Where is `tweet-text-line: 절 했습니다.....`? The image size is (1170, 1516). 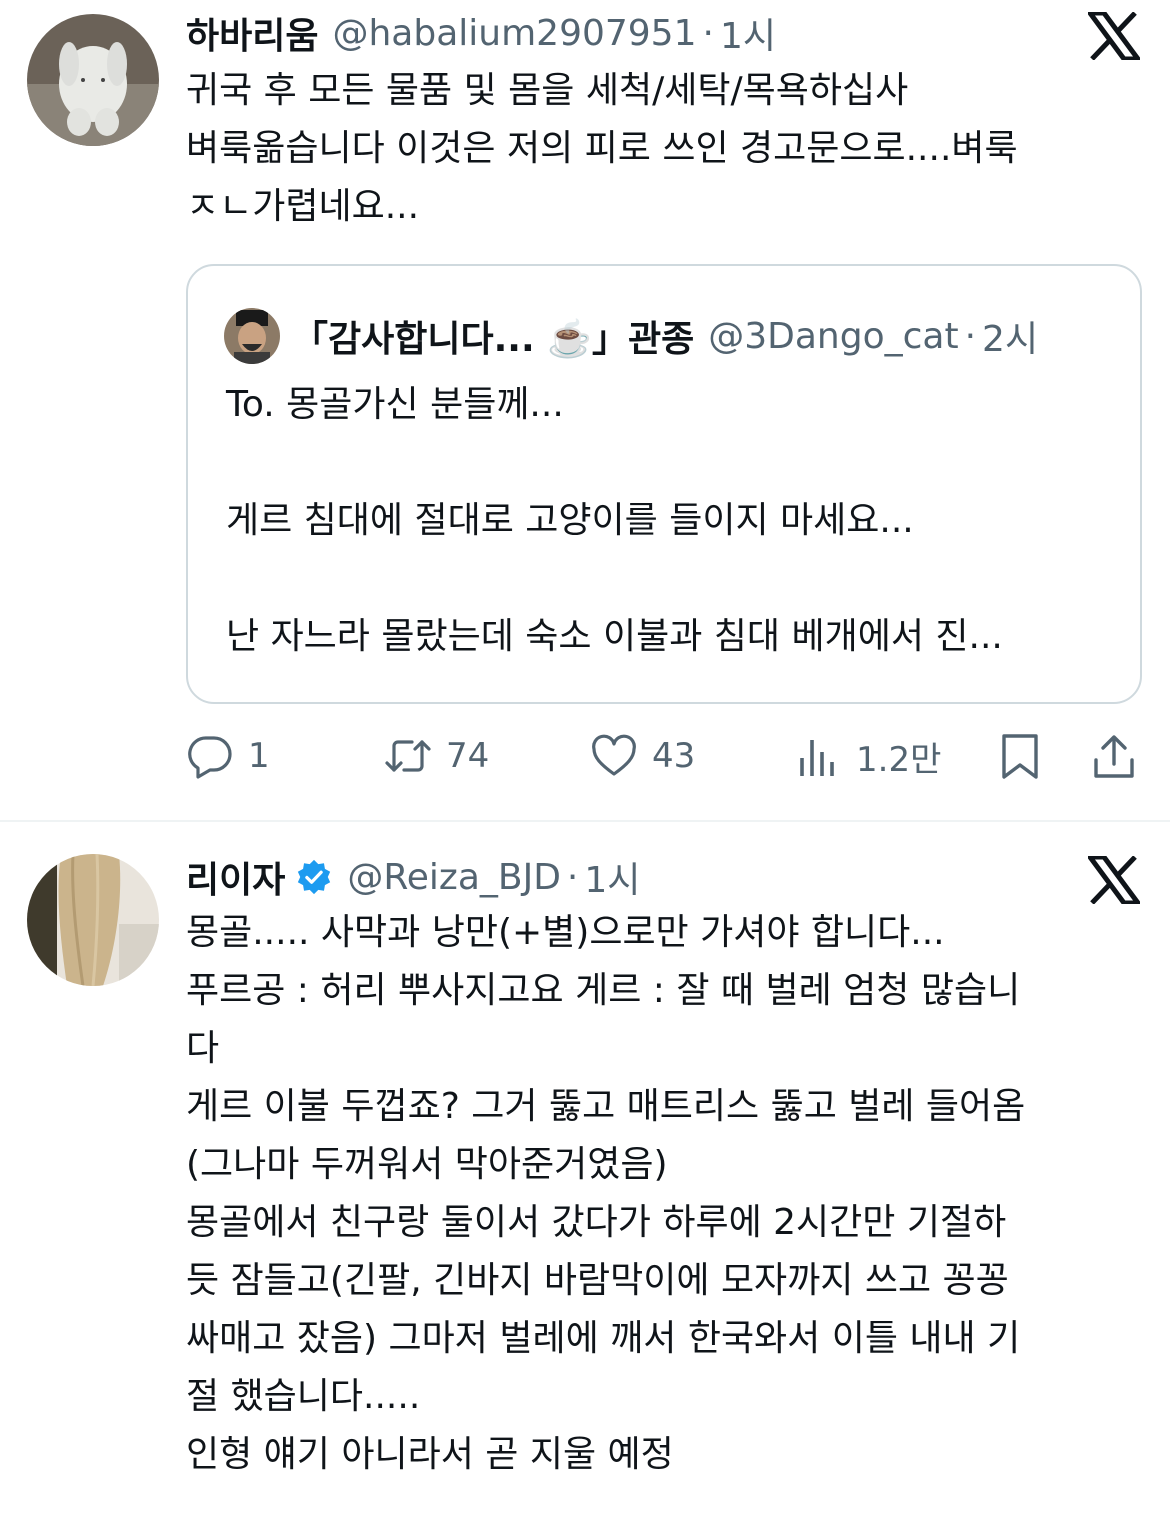
tweet-text-line: 절 했습니다..... is located at coordinates (303, 1396).